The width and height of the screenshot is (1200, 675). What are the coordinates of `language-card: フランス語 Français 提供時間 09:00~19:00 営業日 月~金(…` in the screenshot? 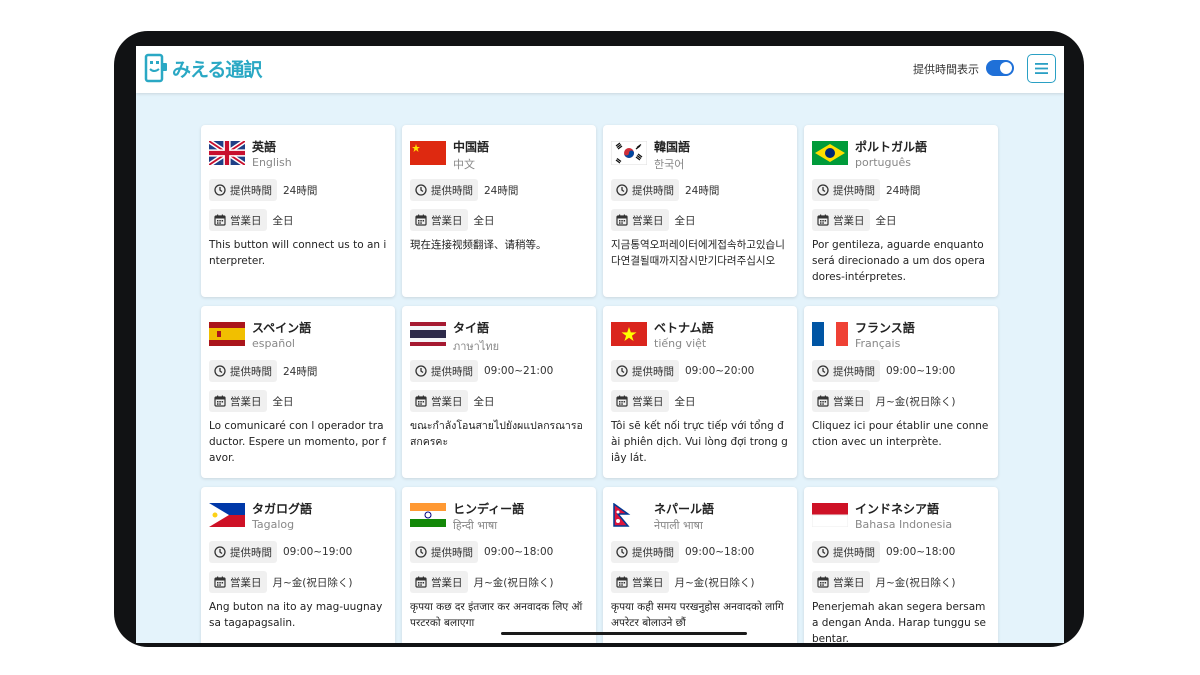 It's located at (901, 392).